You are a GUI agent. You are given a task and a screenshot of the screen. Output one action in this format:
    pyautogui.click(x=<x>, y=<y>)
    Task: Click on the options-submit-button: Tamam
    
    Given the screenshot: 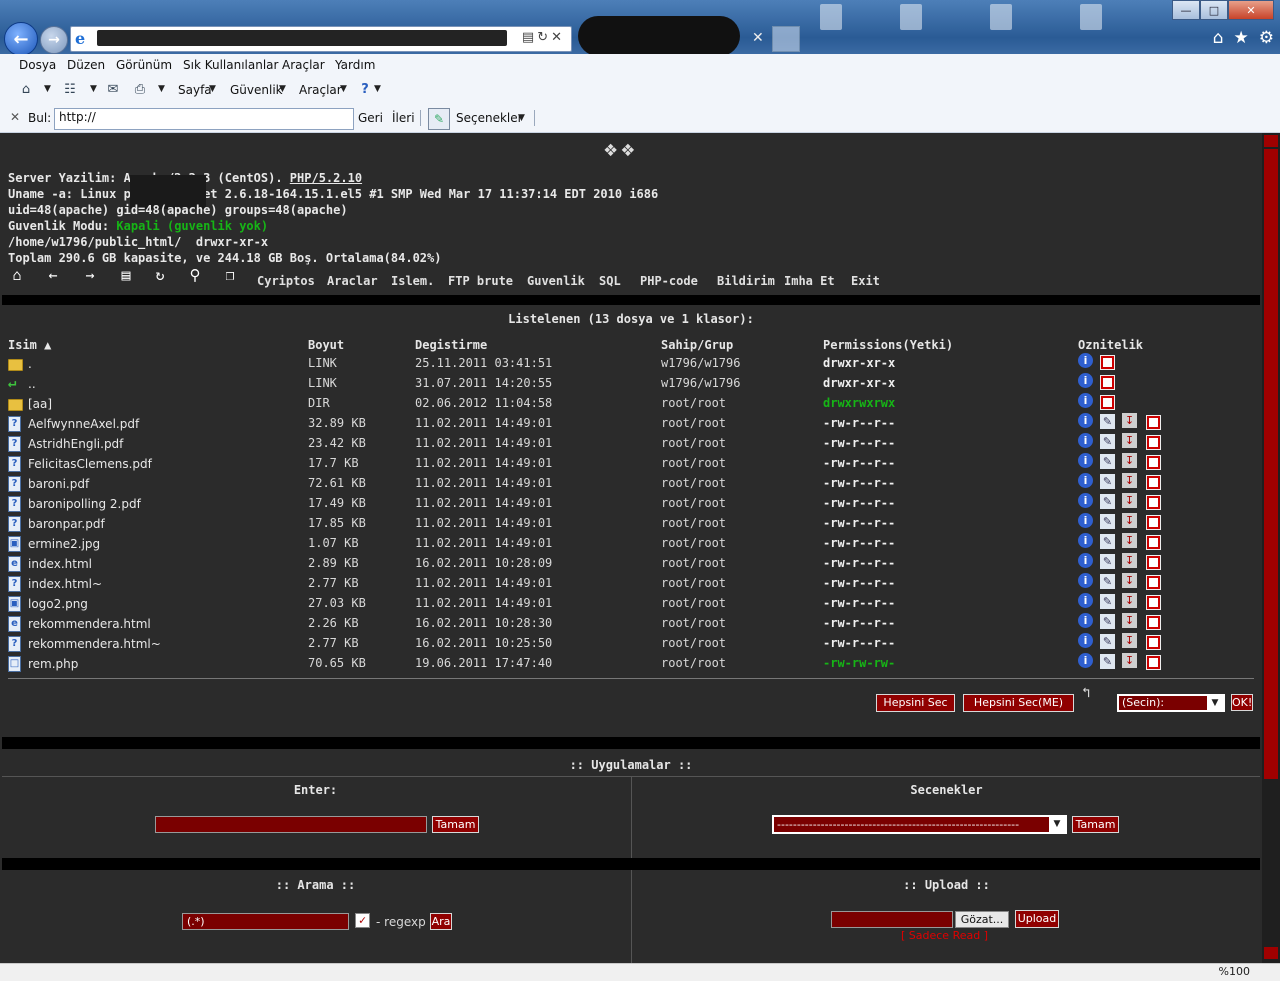 What is the action you would take?
    pyautogui.click(x=1095, y=824)
    